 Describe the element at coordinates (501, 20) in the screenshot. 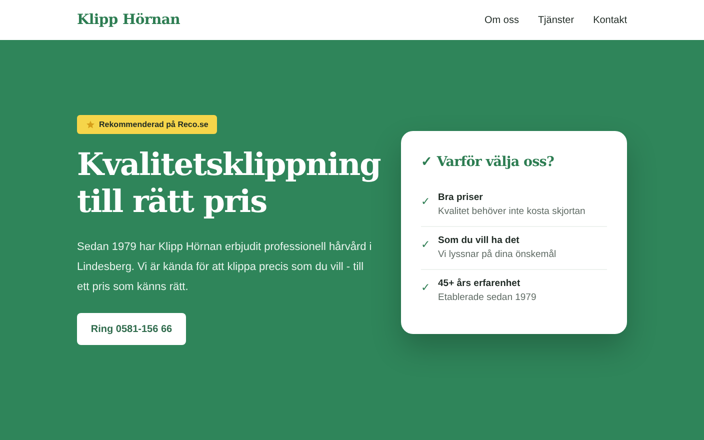

I see `nav-link: Om oss` at that location.